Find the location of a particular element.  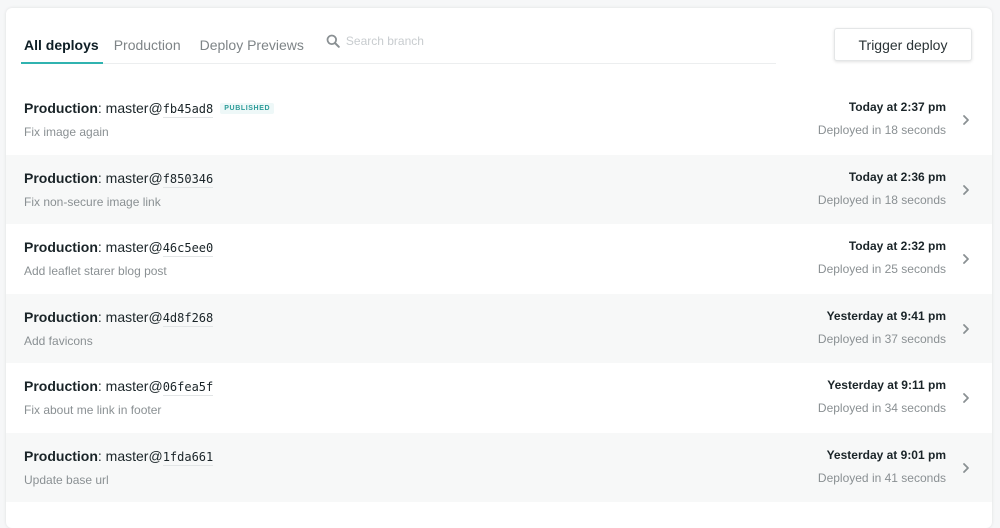

tab-deploy-previews: Deploy Previews is located at coordinates (254, 45).